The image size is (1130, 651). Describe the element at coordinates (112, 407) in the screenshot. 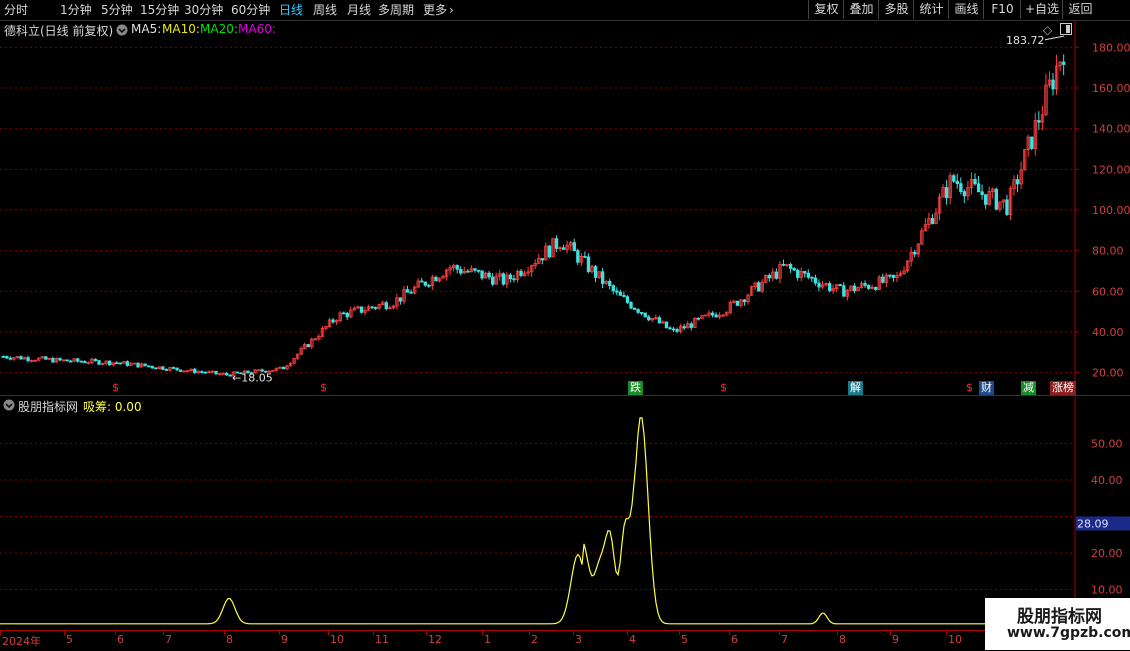

I see `indicator-series-label: 吸筹: 0.00` at that location.